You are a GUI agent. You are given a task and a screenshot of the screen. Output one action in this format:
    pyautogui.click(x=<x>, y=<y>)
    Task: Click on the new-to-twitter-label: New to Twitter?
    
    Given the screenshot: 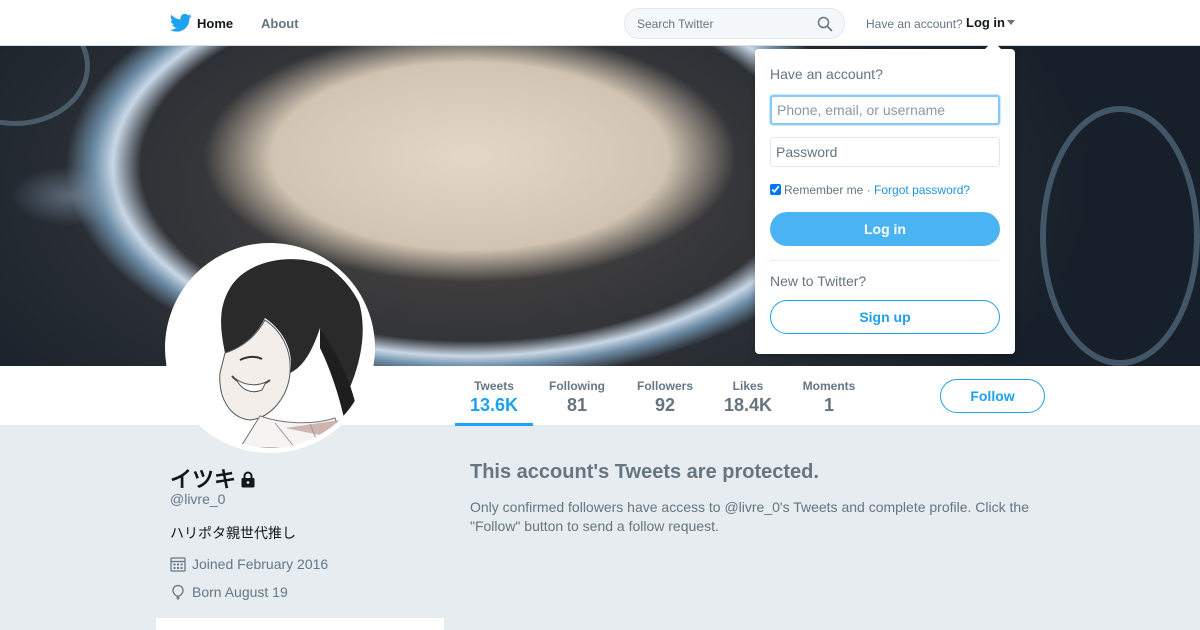 What is the action you would take?
    pyautogui.click(x=818, y=281)
    